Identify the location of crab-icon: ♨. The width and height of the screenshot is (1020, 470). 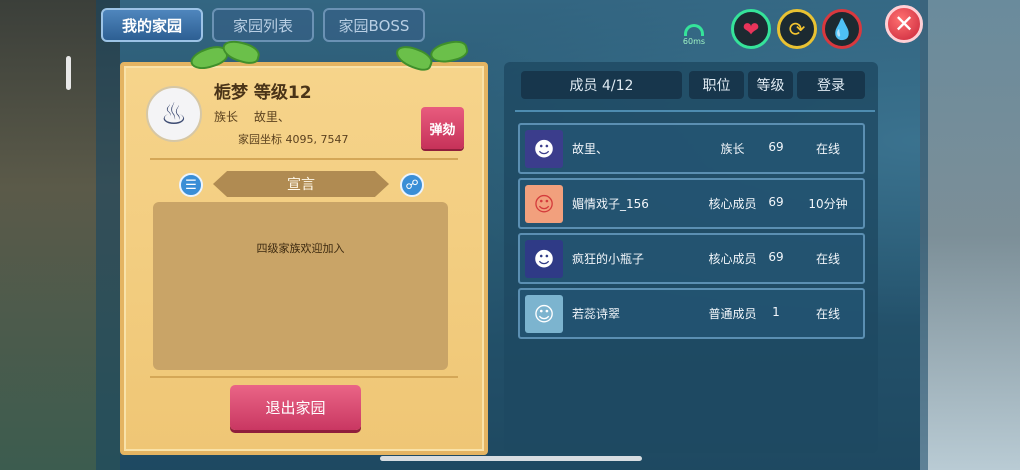
(174, 114).